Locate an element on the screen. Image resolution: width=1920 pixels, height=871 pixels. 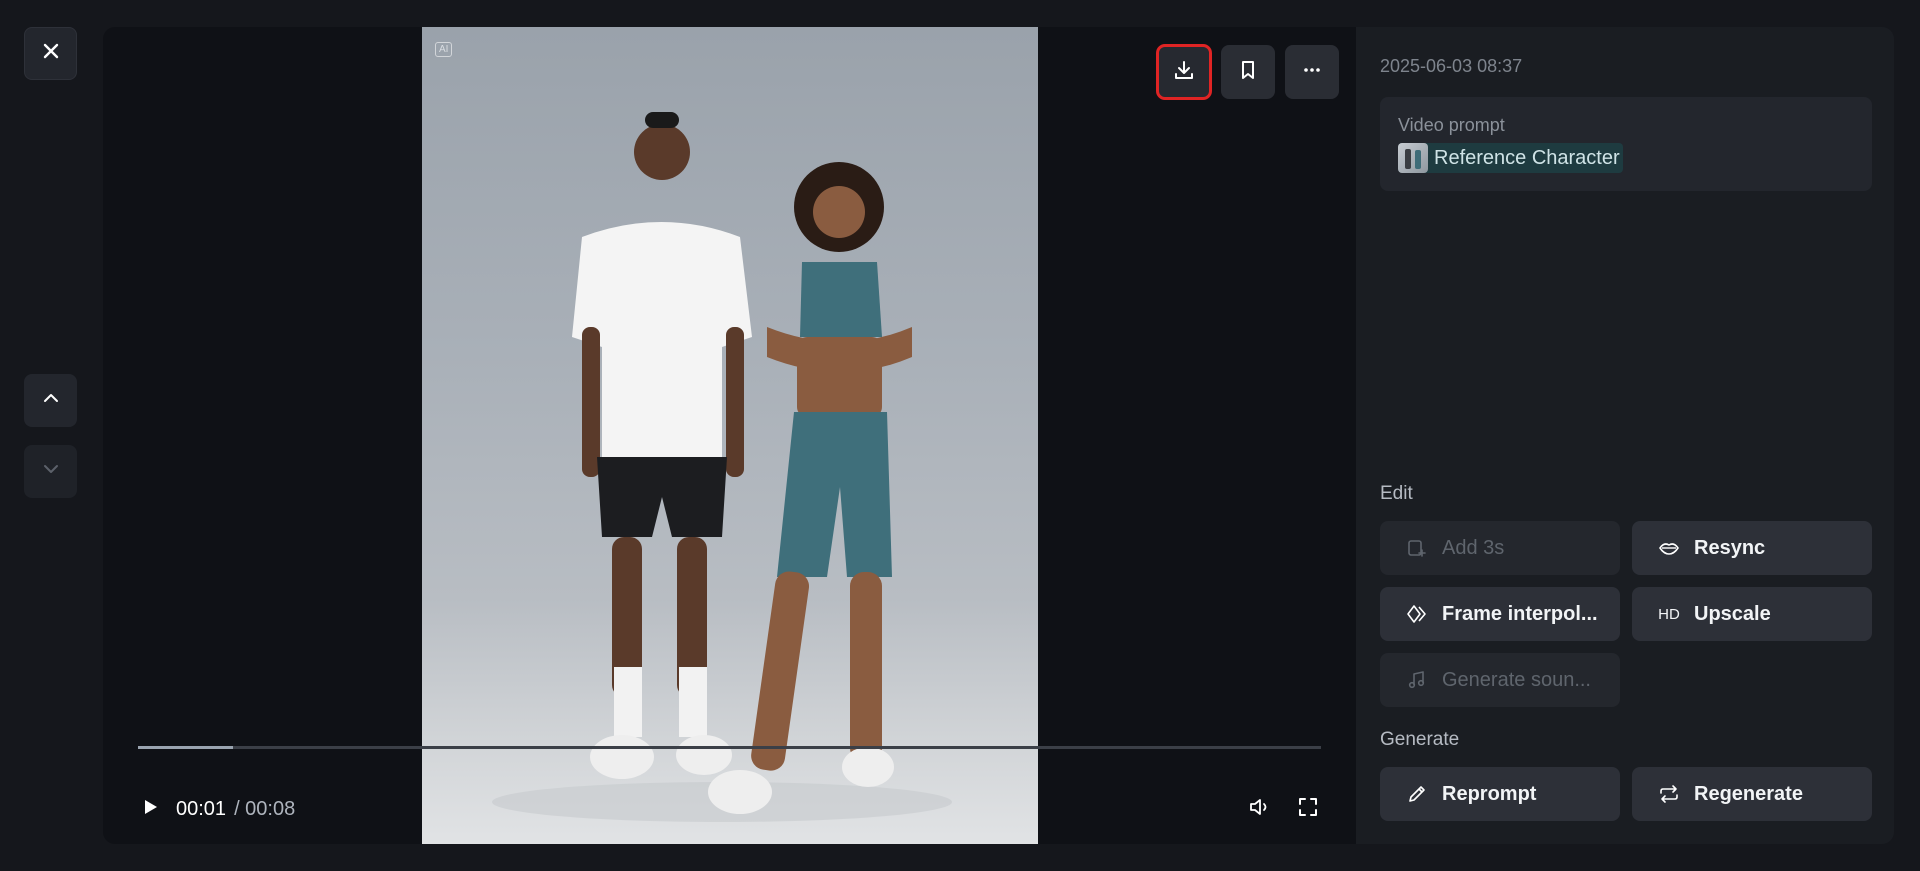
resync-button: Resync is located at coordinates (1752, 548).